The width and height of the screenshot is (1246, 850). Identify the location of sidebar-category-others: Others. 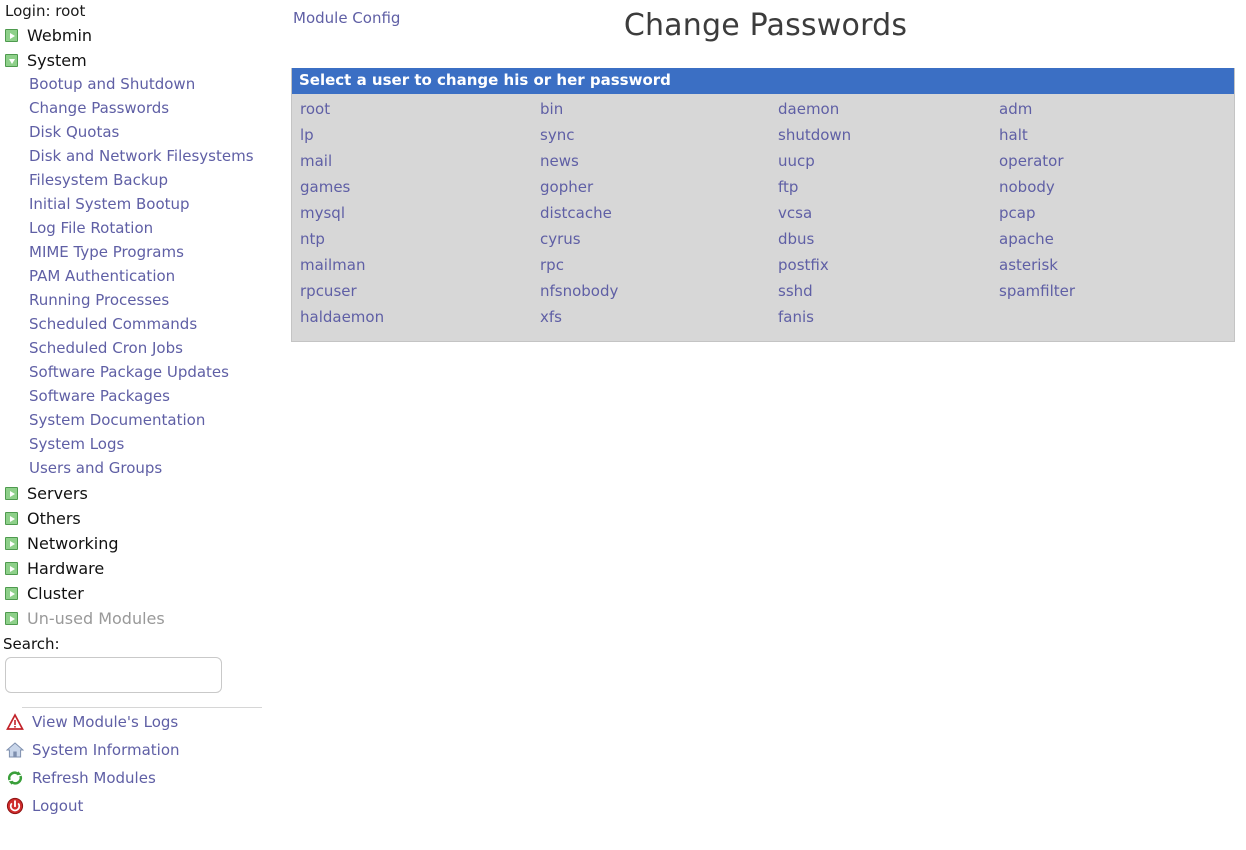
(142, 518).